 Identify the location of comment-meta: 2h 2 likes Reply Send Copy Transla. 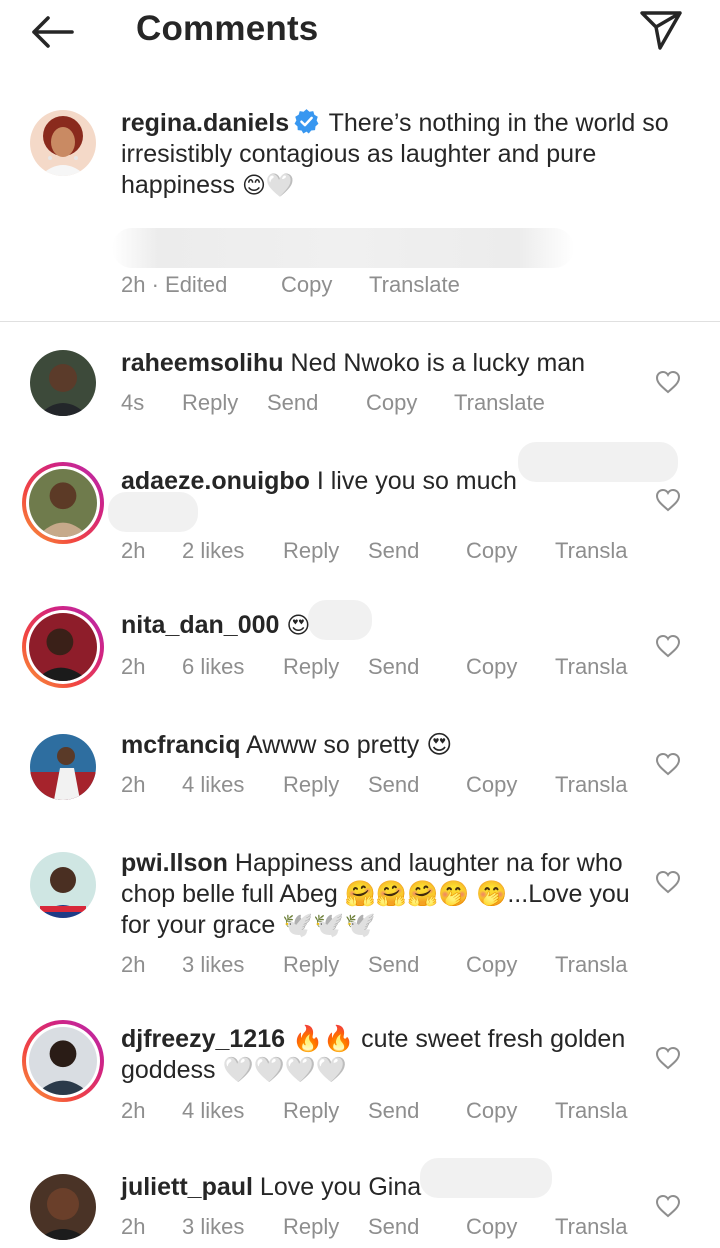
(391, 553).